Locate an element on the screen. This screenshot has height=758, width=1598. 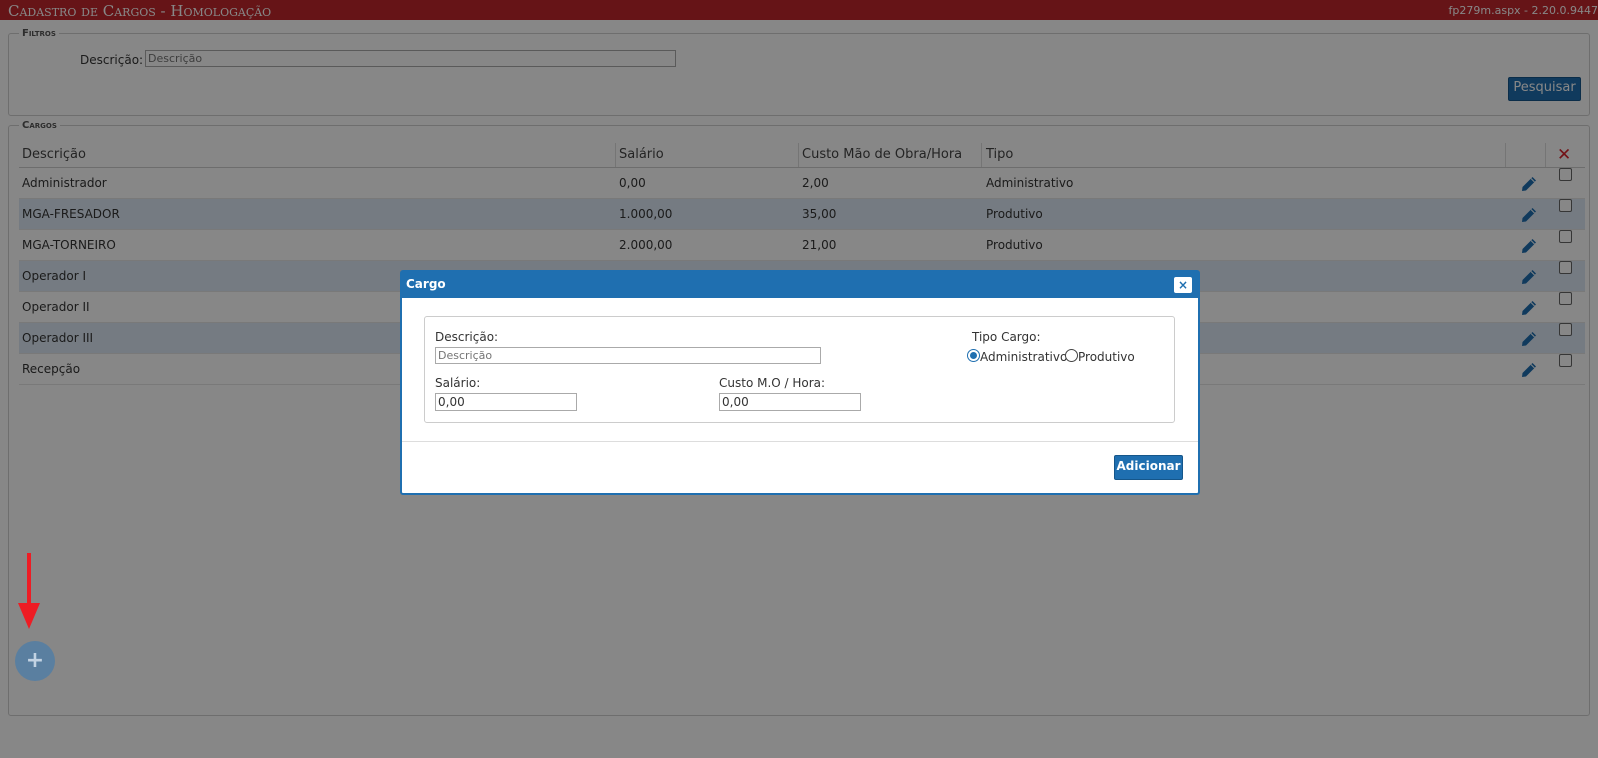
radio-administrativo-label: Administrativo is located at coordinates (1023, 357).